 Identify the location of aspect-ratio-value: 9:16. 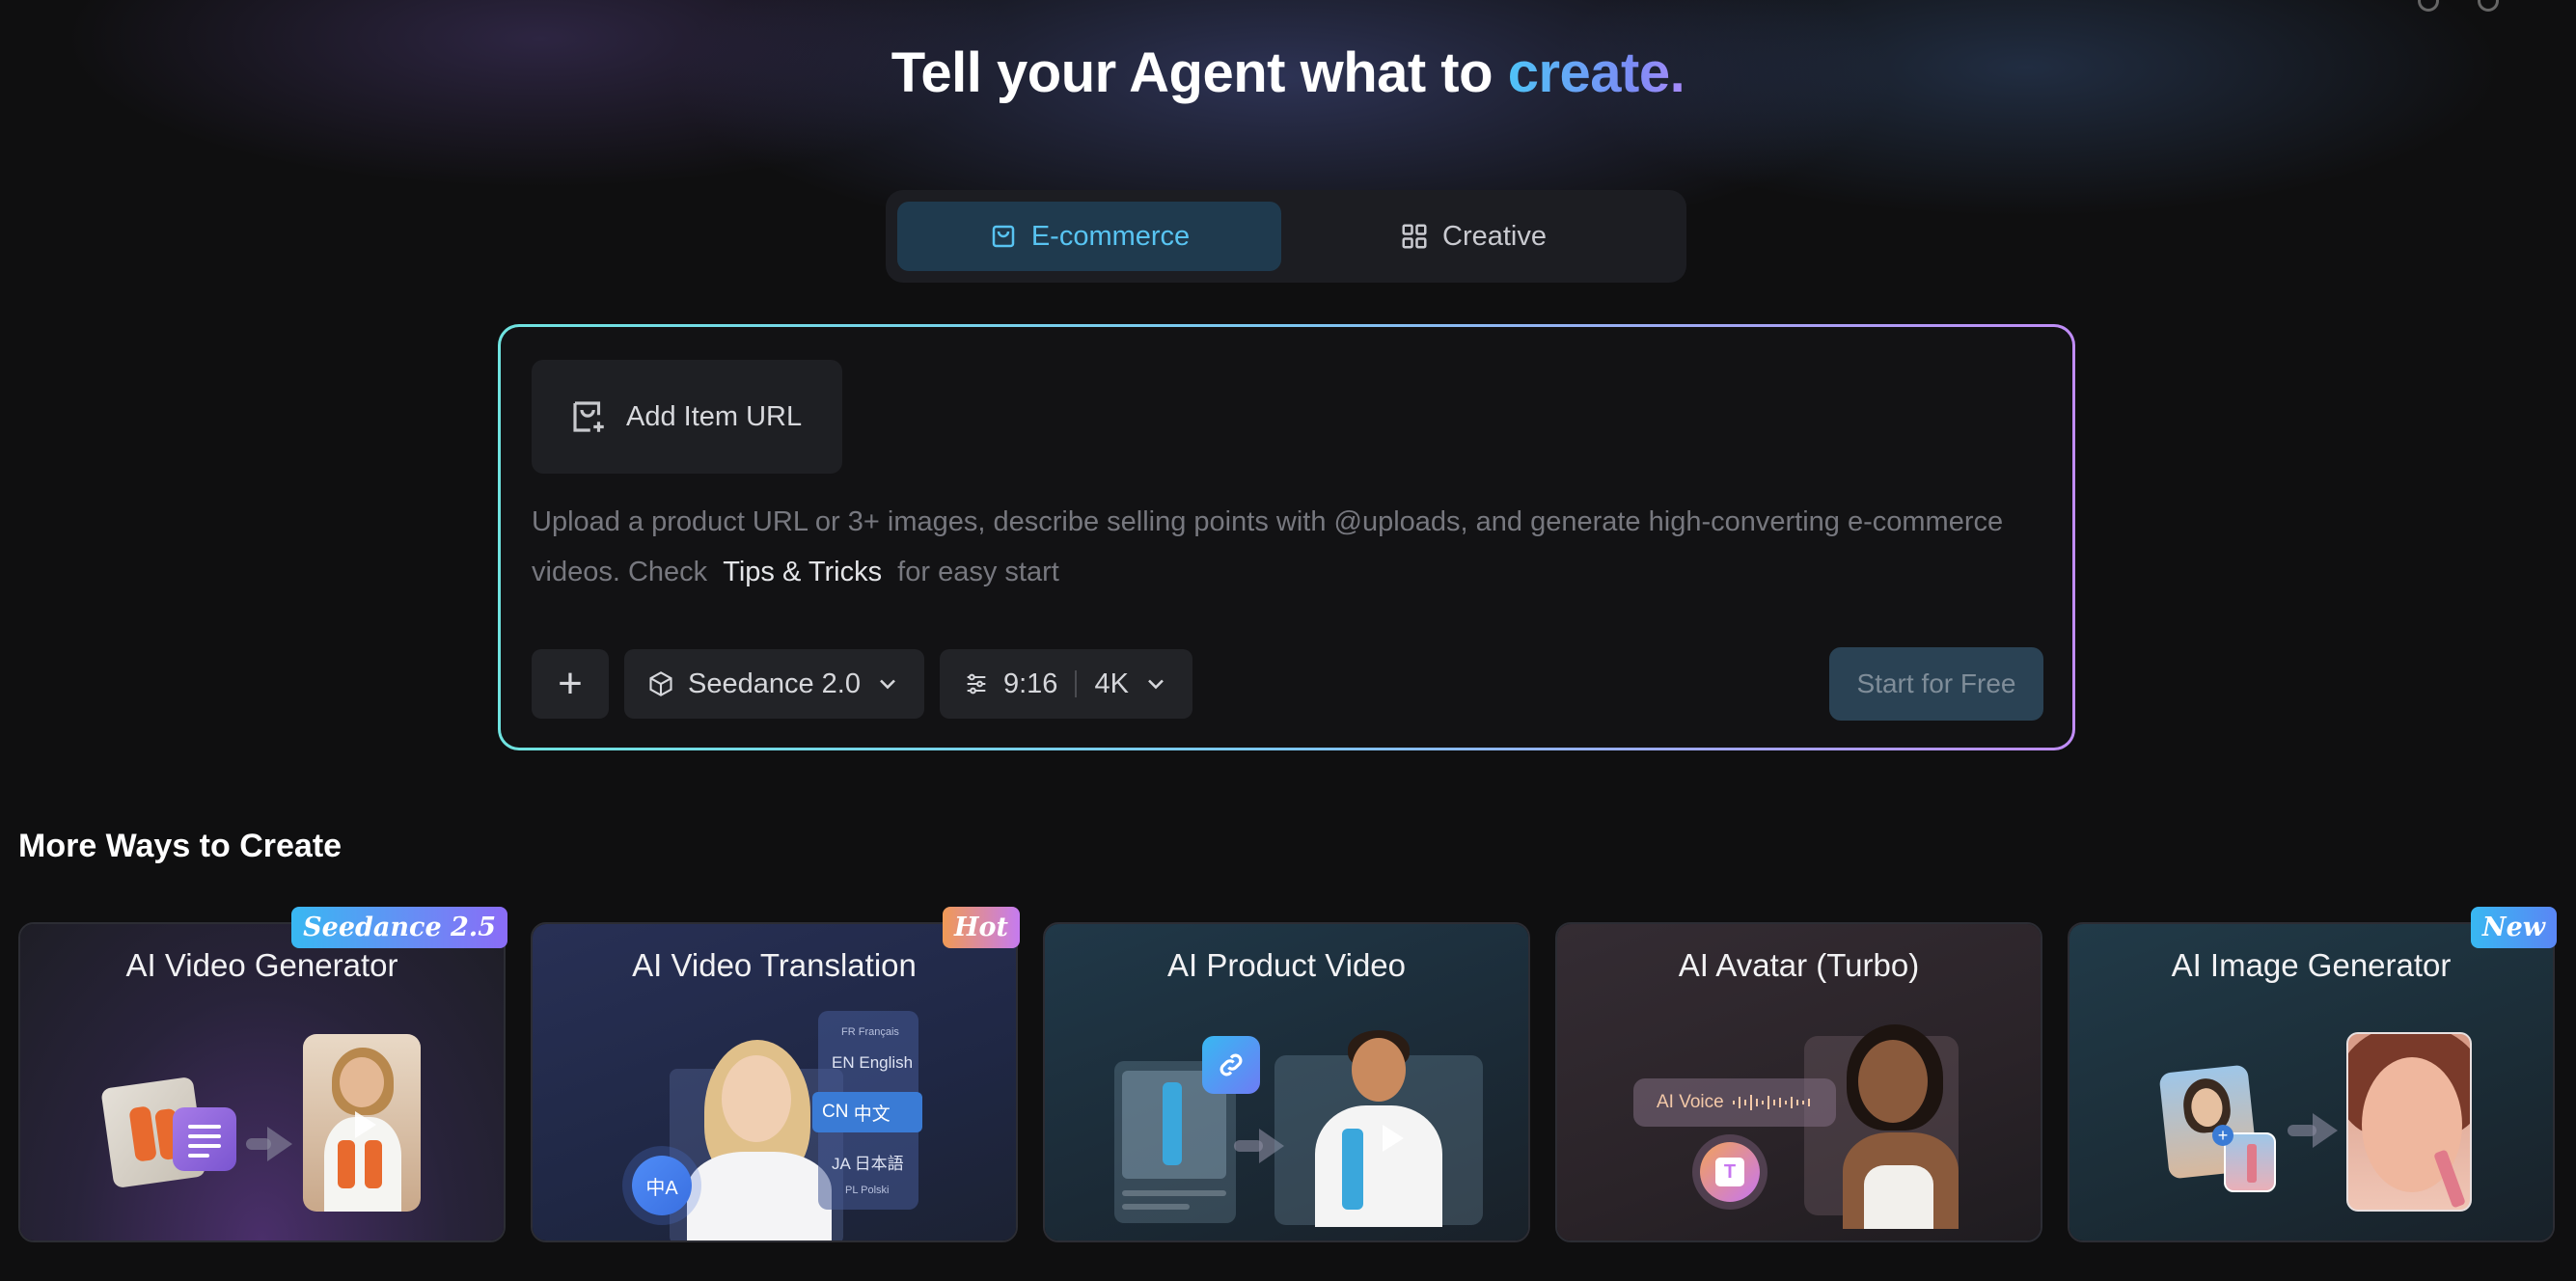
(1030, 683).